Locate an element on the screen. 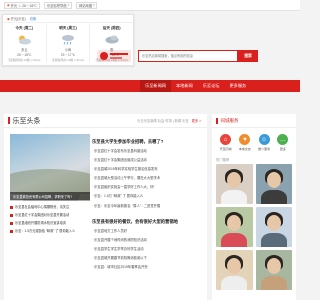 The width and height of the screenshot is (320, 300). news-item: ·乐至县组织实验会一直学好工作人大，好! is located at coordinates (148, 187).